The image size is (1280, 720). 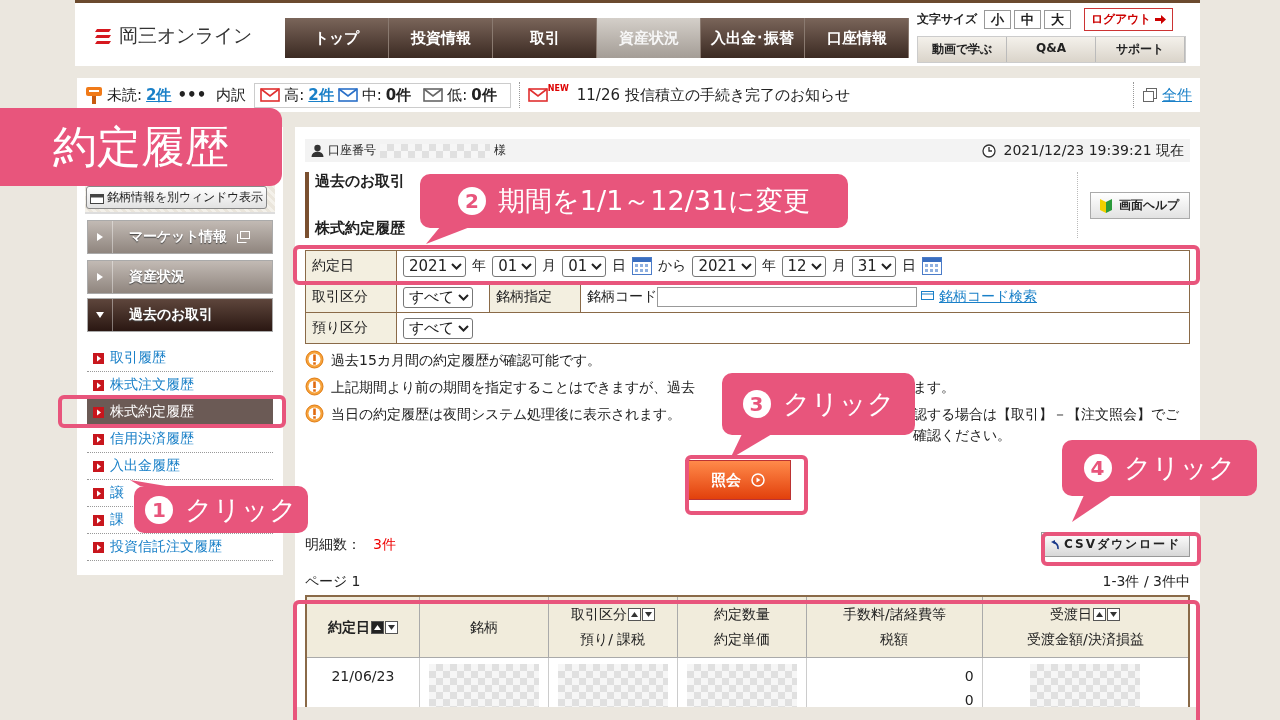 What do you see at coordinates (192, 95) in the screenshot?
I see `ellipsis-text: •••` at bounding box center [192, 95].